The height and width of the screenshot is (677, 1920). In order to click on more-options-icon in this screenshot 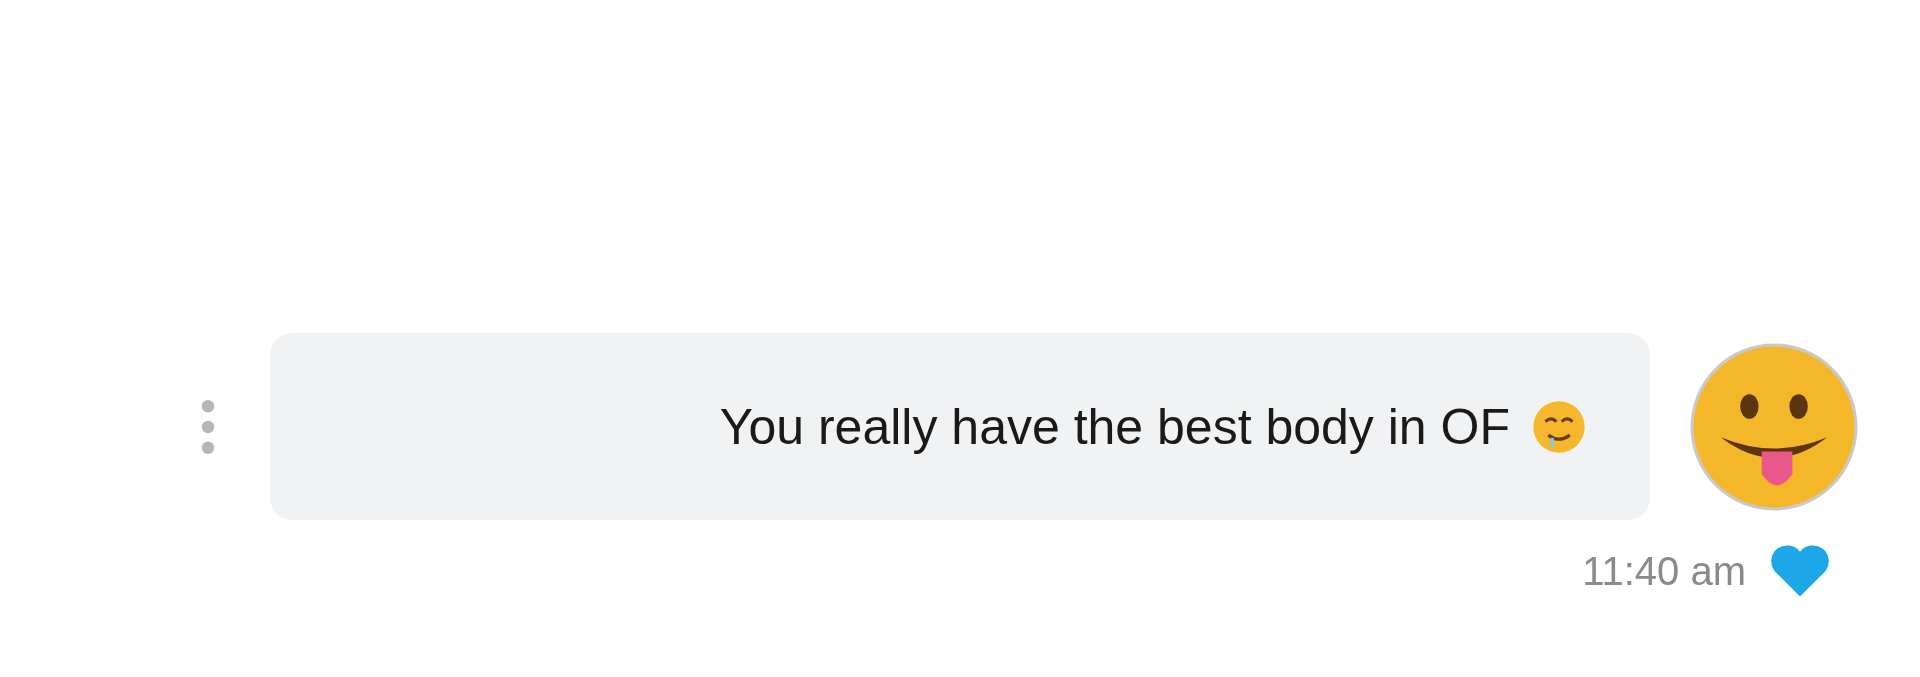, I will do `click(208, 426)`.